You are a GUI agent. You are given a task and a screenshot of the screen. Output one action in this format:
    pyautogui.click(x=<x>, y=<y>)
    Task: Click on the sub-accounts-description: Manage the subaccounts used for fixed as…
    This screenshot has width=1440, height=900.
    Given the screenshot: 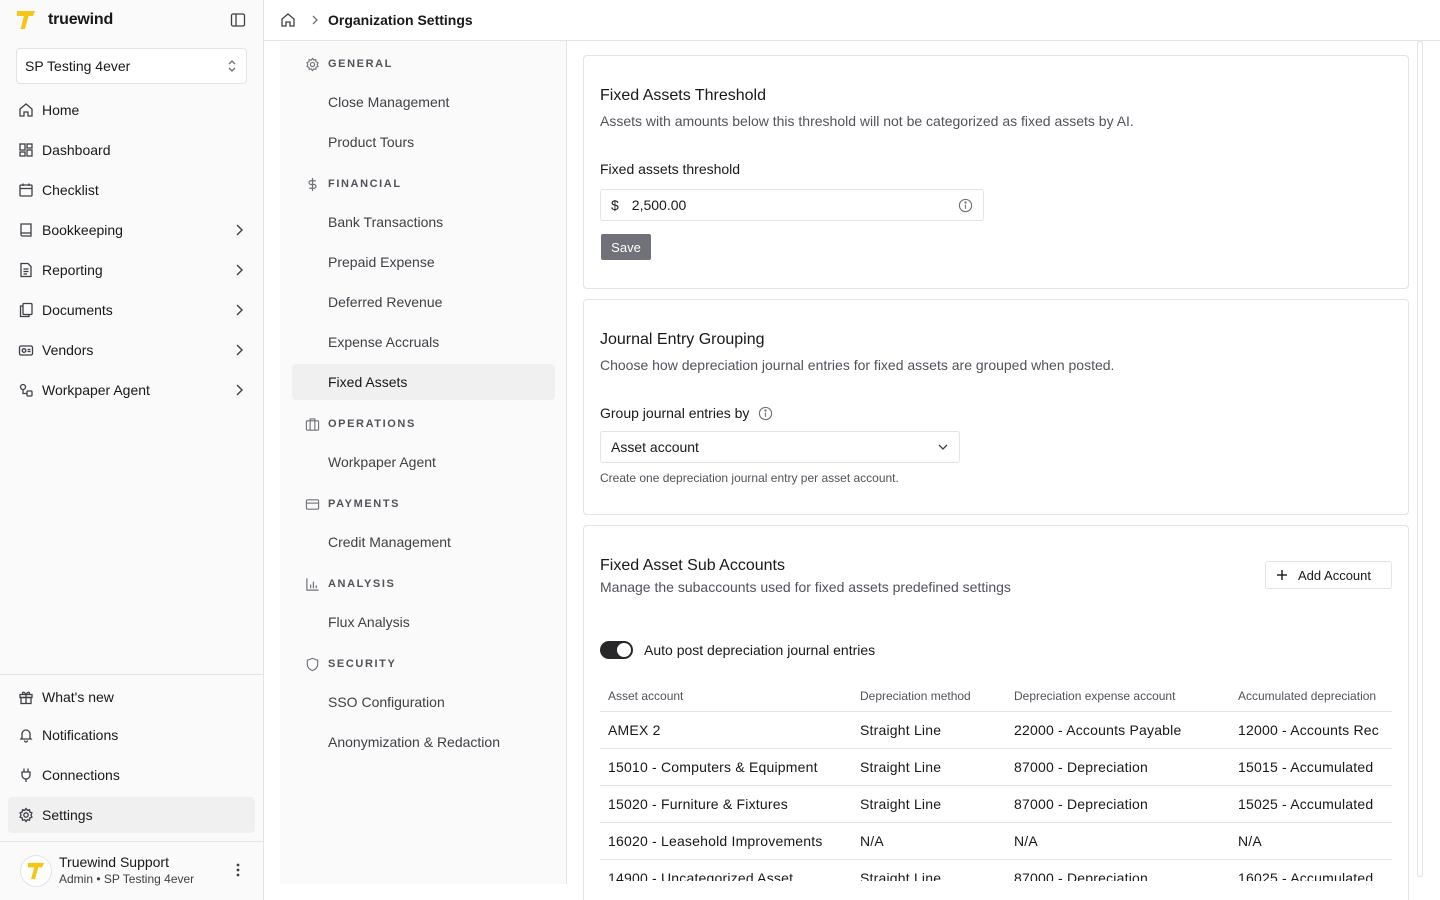 What is the action you would take?
    pyautogui.click(x=805, y=587)
    